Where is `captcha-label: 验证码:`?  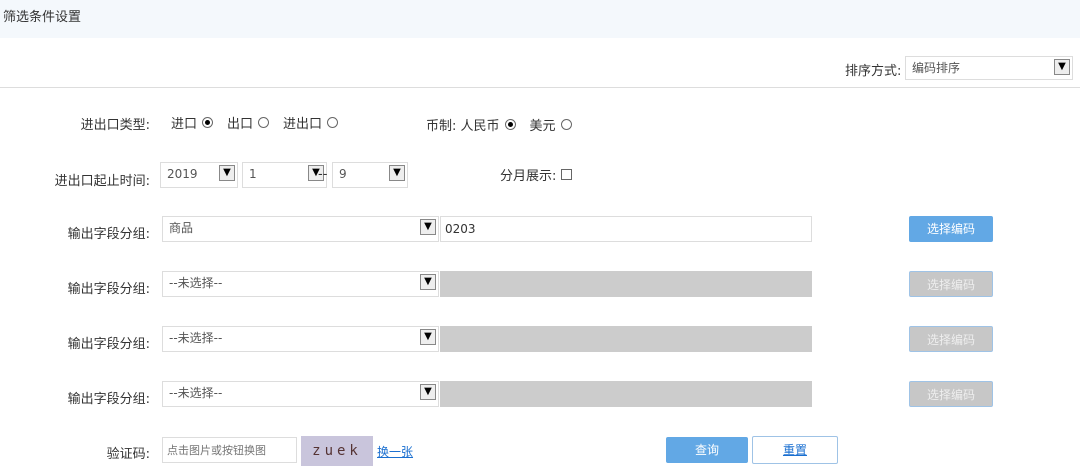 captcha-label: 验证码: is located at coordinates (128, 454).